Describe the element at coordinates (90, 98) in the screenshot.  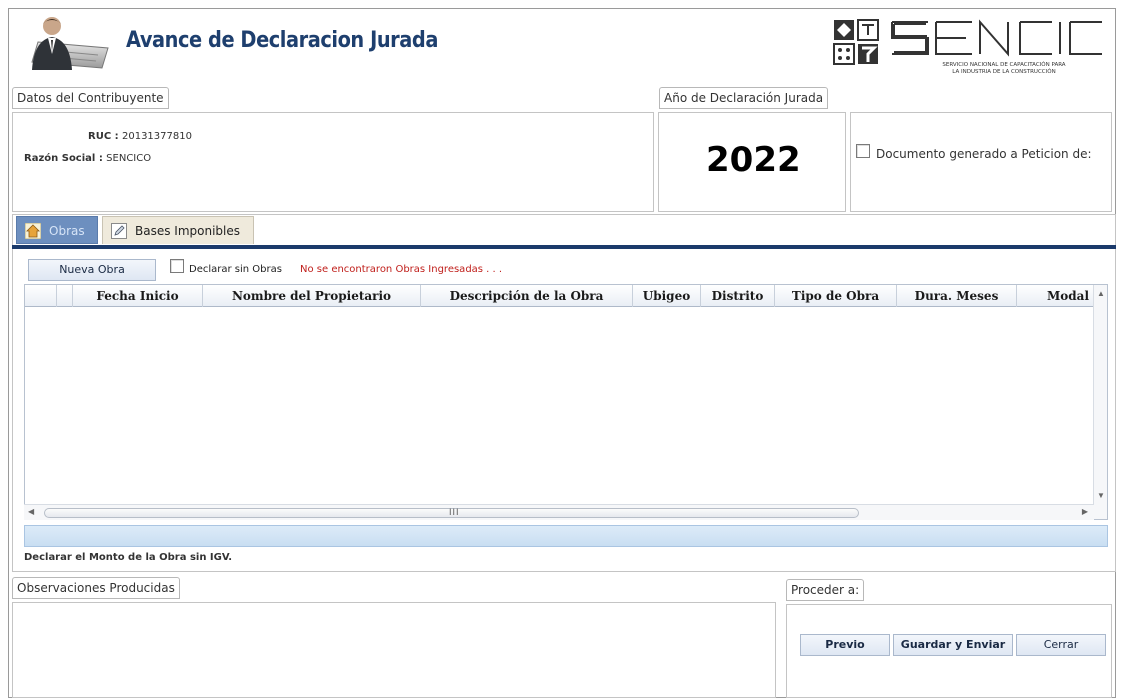
I see `contribuyente-legend: Datos del Contribuyente` at that location.